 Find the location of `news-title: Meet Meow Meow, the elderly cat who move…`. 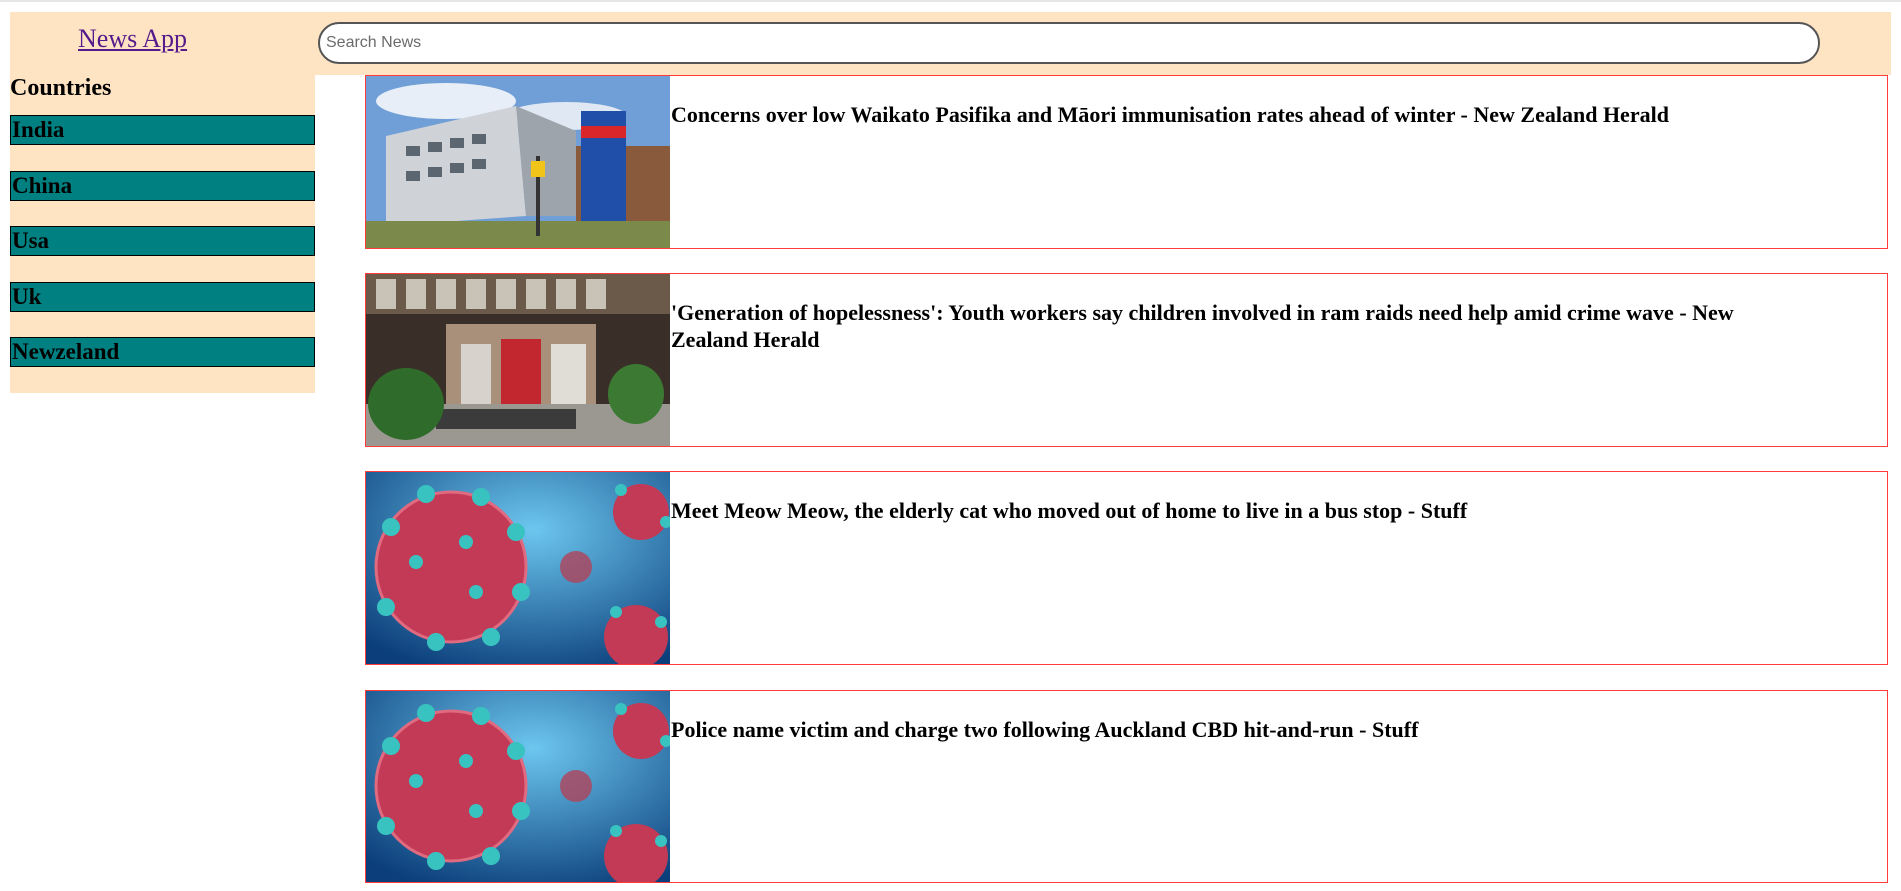

news-title: Meet Meow Meow, the elderly cat who move… is located at coordinates (1239, 510).